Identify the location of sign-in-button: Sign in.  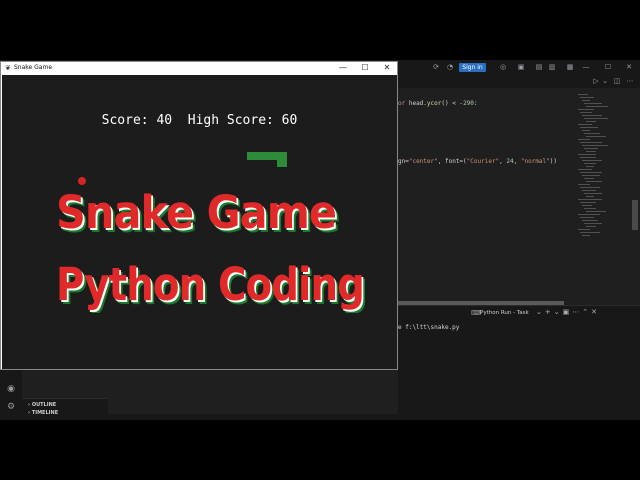
(472, 67).